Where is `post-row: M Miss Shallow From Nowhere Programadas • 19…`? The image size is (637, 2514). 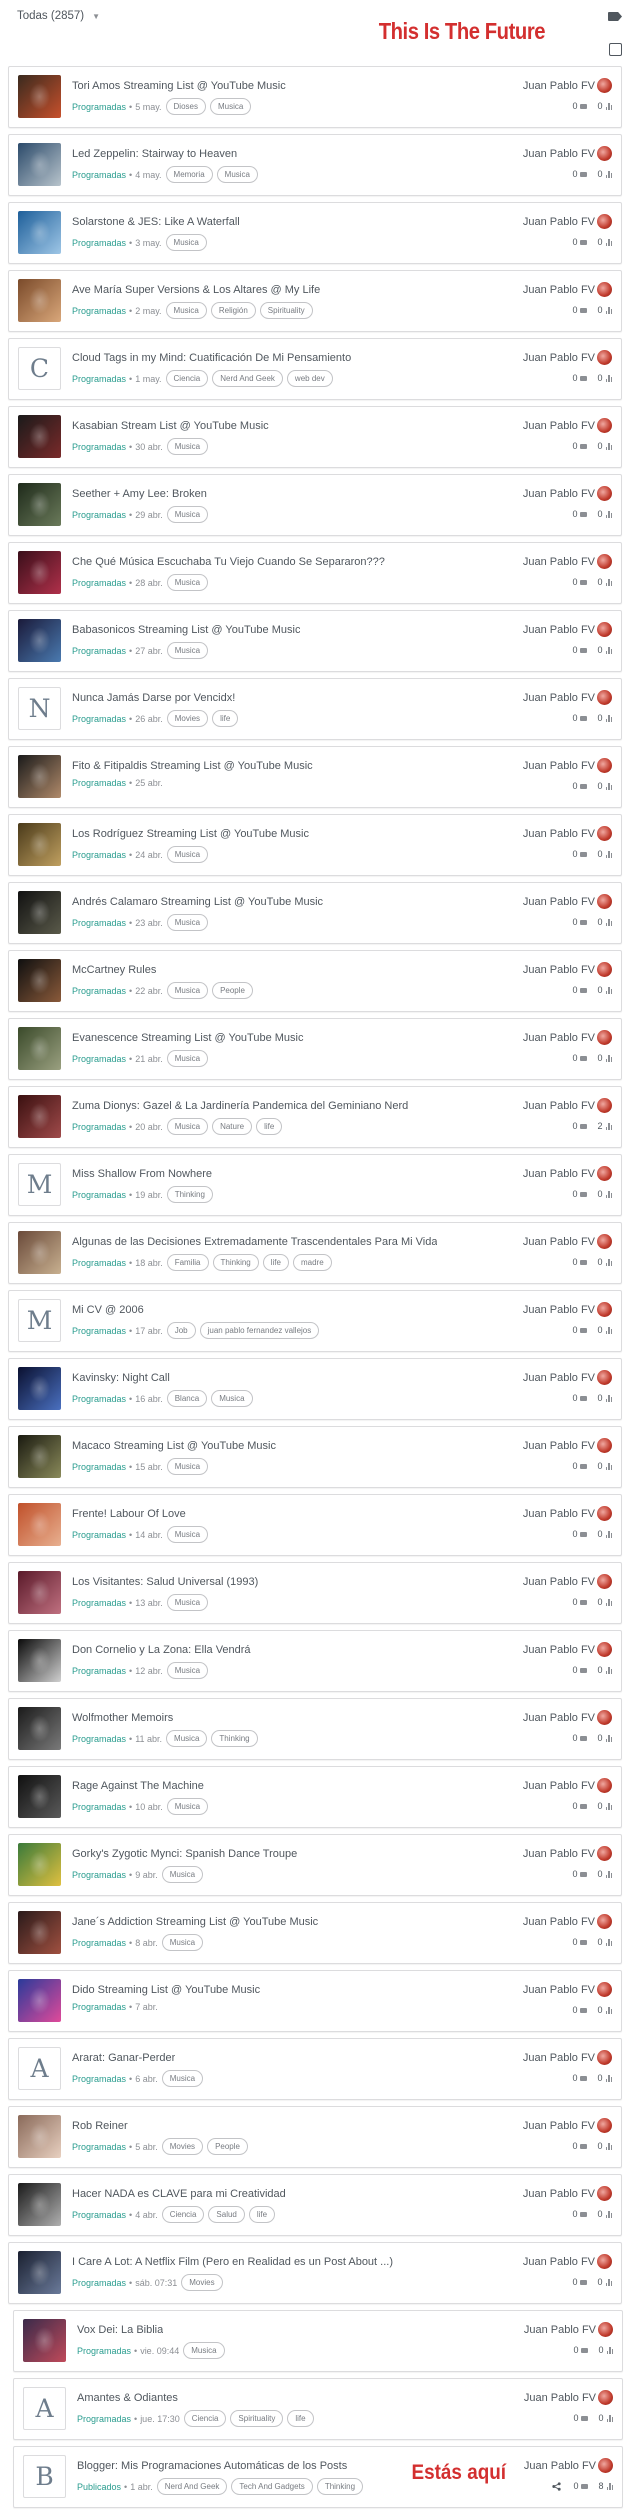 post-row: M Miss Shallow From Nowhere Programadas • 19… is located at coordinates (315, 1185).